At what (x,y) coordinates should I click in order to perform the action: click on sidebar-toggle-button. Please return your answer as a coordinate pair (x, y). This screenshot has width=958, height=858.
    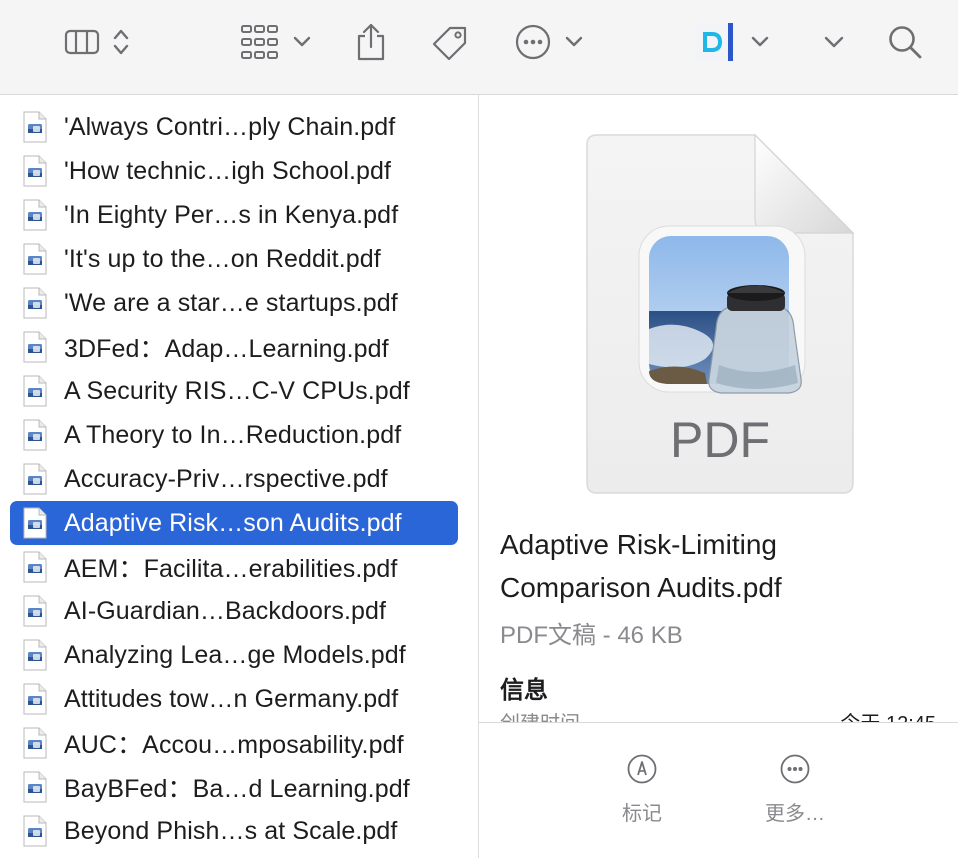
    Looking at the image, I should click on (97, 42).